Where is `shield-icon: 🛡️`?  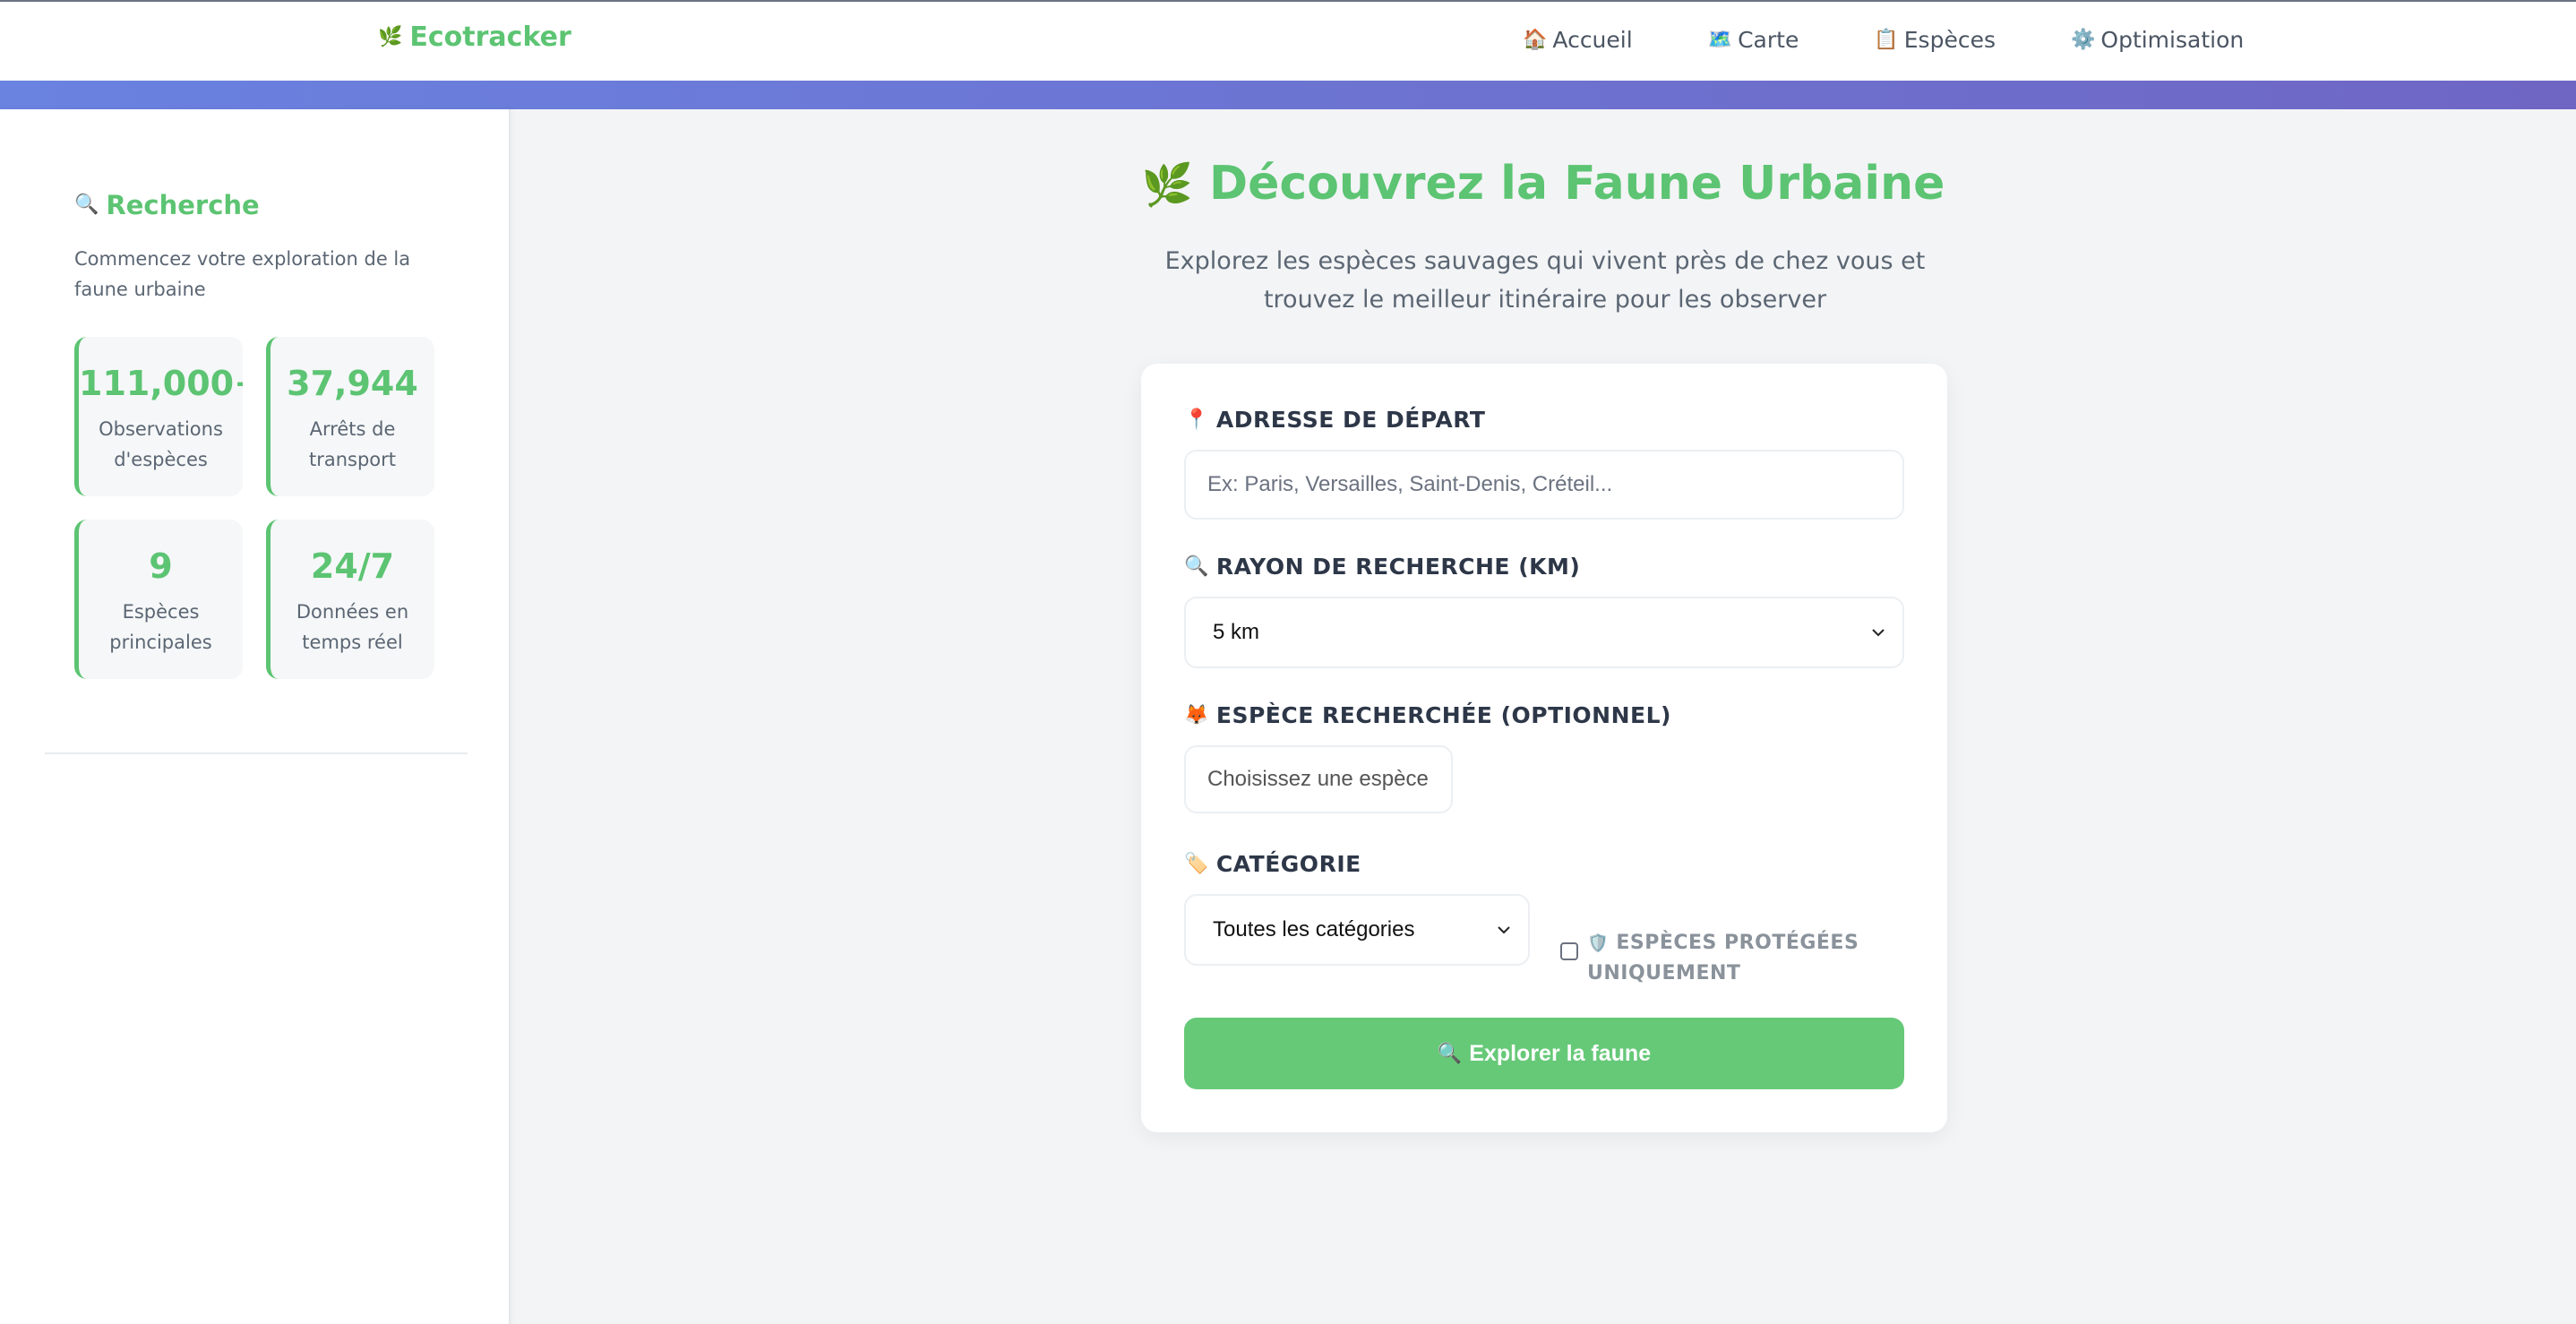
shield-icon: 🛡️ is located at coordinates (1598, 943).